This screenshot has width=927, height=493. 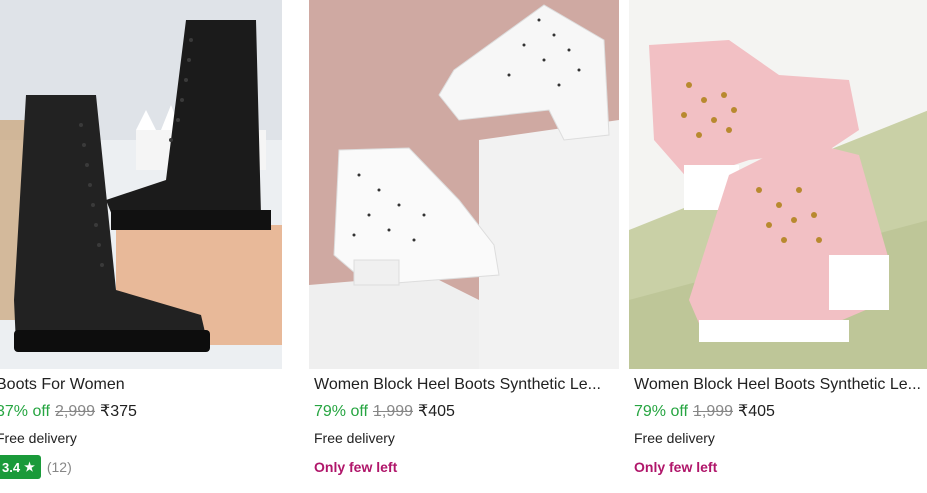 I want to click on rating-value: 3.4, so click(x=11, y=467).